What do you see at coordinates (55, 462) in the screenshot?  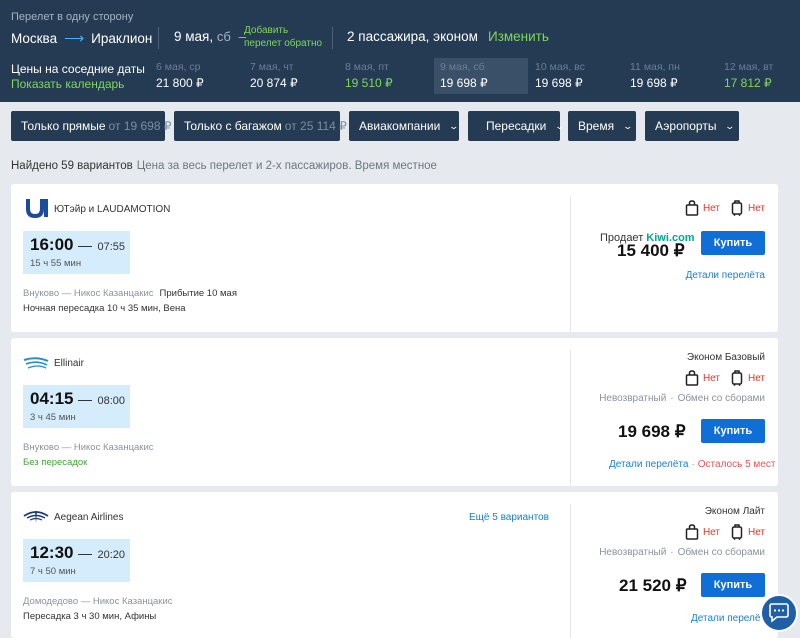 I see `transfer-info: Без пересадок` at bounding box center [55, 462].